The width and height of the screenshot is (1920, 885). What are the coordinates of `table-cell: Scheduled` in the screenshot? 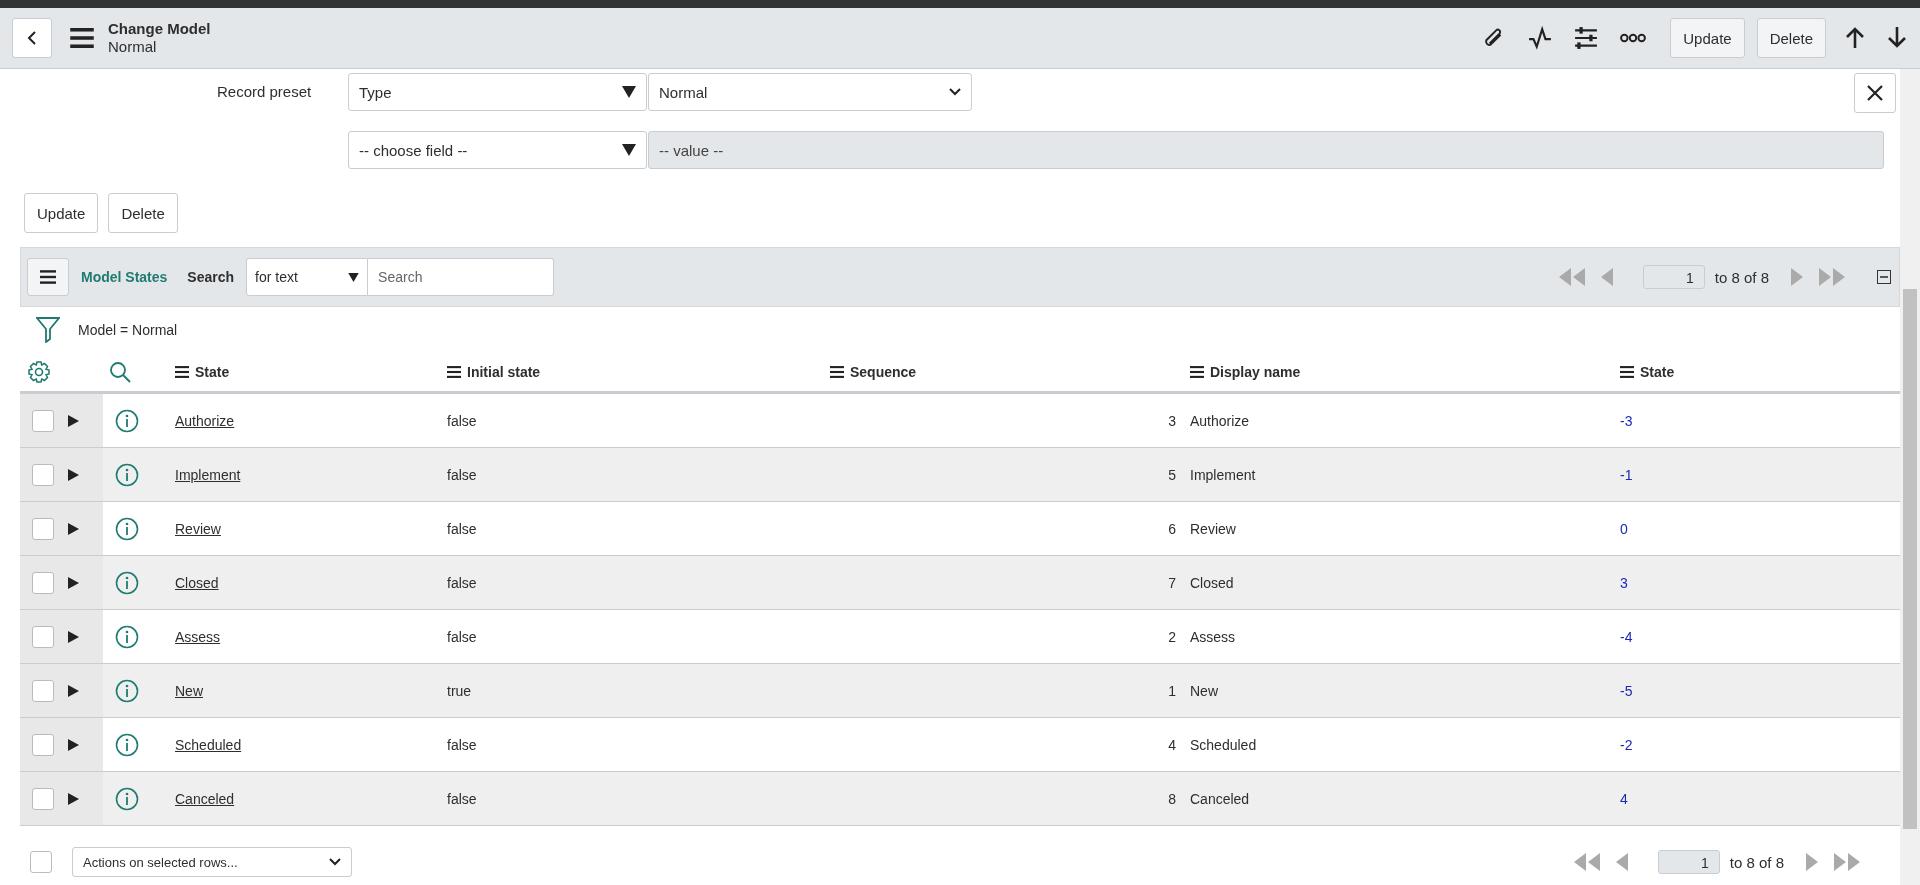 It's located at (1223, 744).